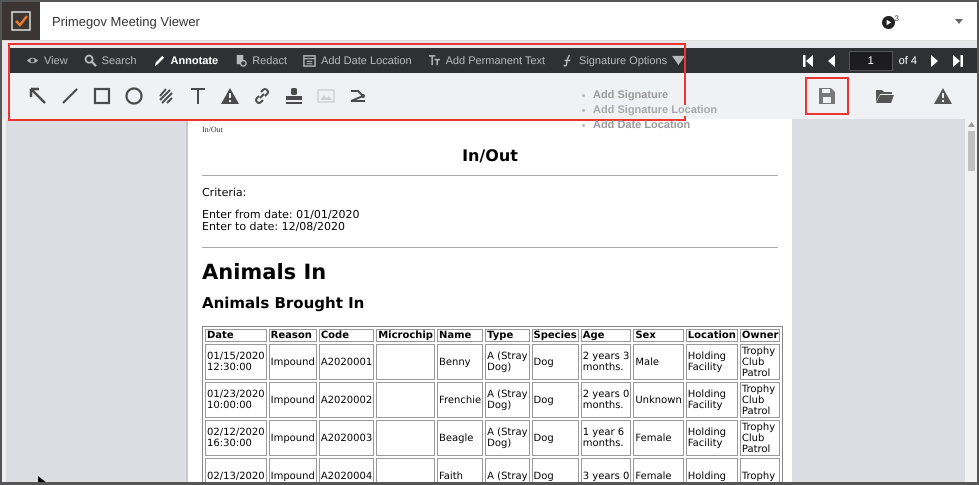  What do you see at coordinates (110, 60) in the screenshot?
I see `mode-tab: Search` at bounding box center [110, 60].